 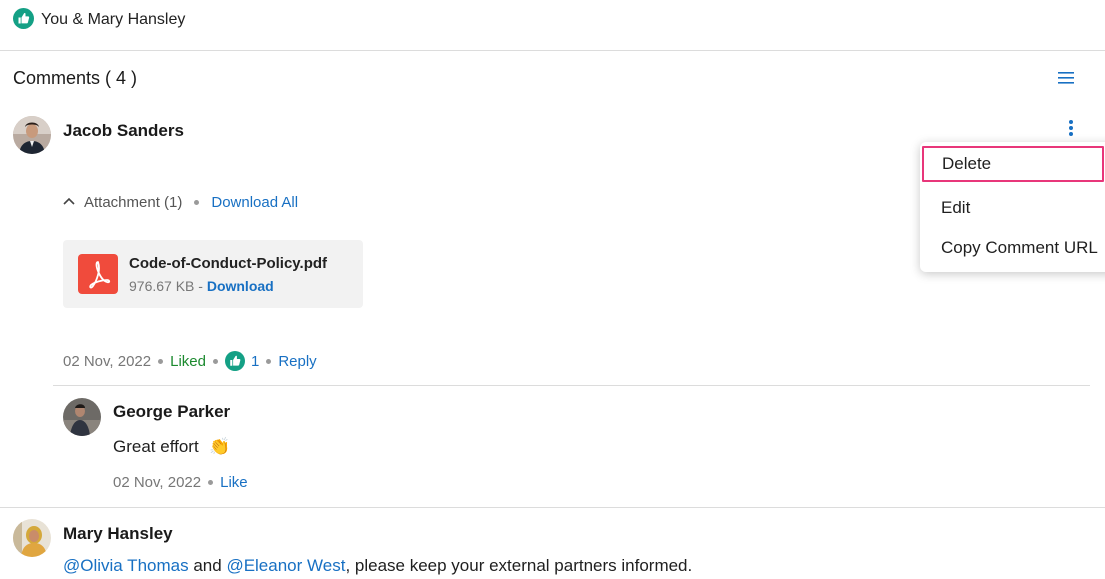 What do you see at coordinates (113, 20) in the screenshot?
I see `likes-summary: You & Mary Hansley` at bounding box center [113, 20].